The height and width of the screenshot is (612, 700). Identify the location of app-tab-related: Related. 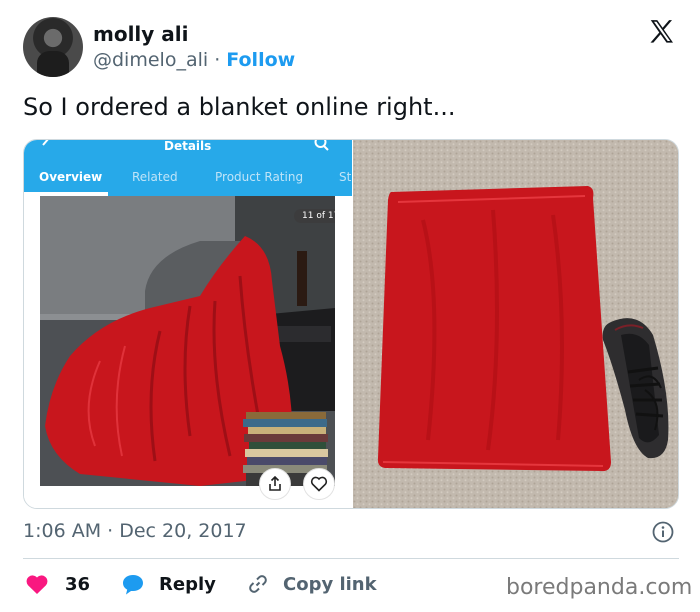
(155, 177).